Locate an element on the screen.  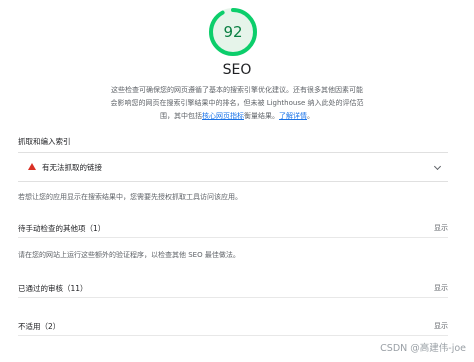
crawl-group-note: 若想让您的应用显示在搜索结果中，您需要先授权抓取工具访问该应用。 is located at coordinates (130, 197).